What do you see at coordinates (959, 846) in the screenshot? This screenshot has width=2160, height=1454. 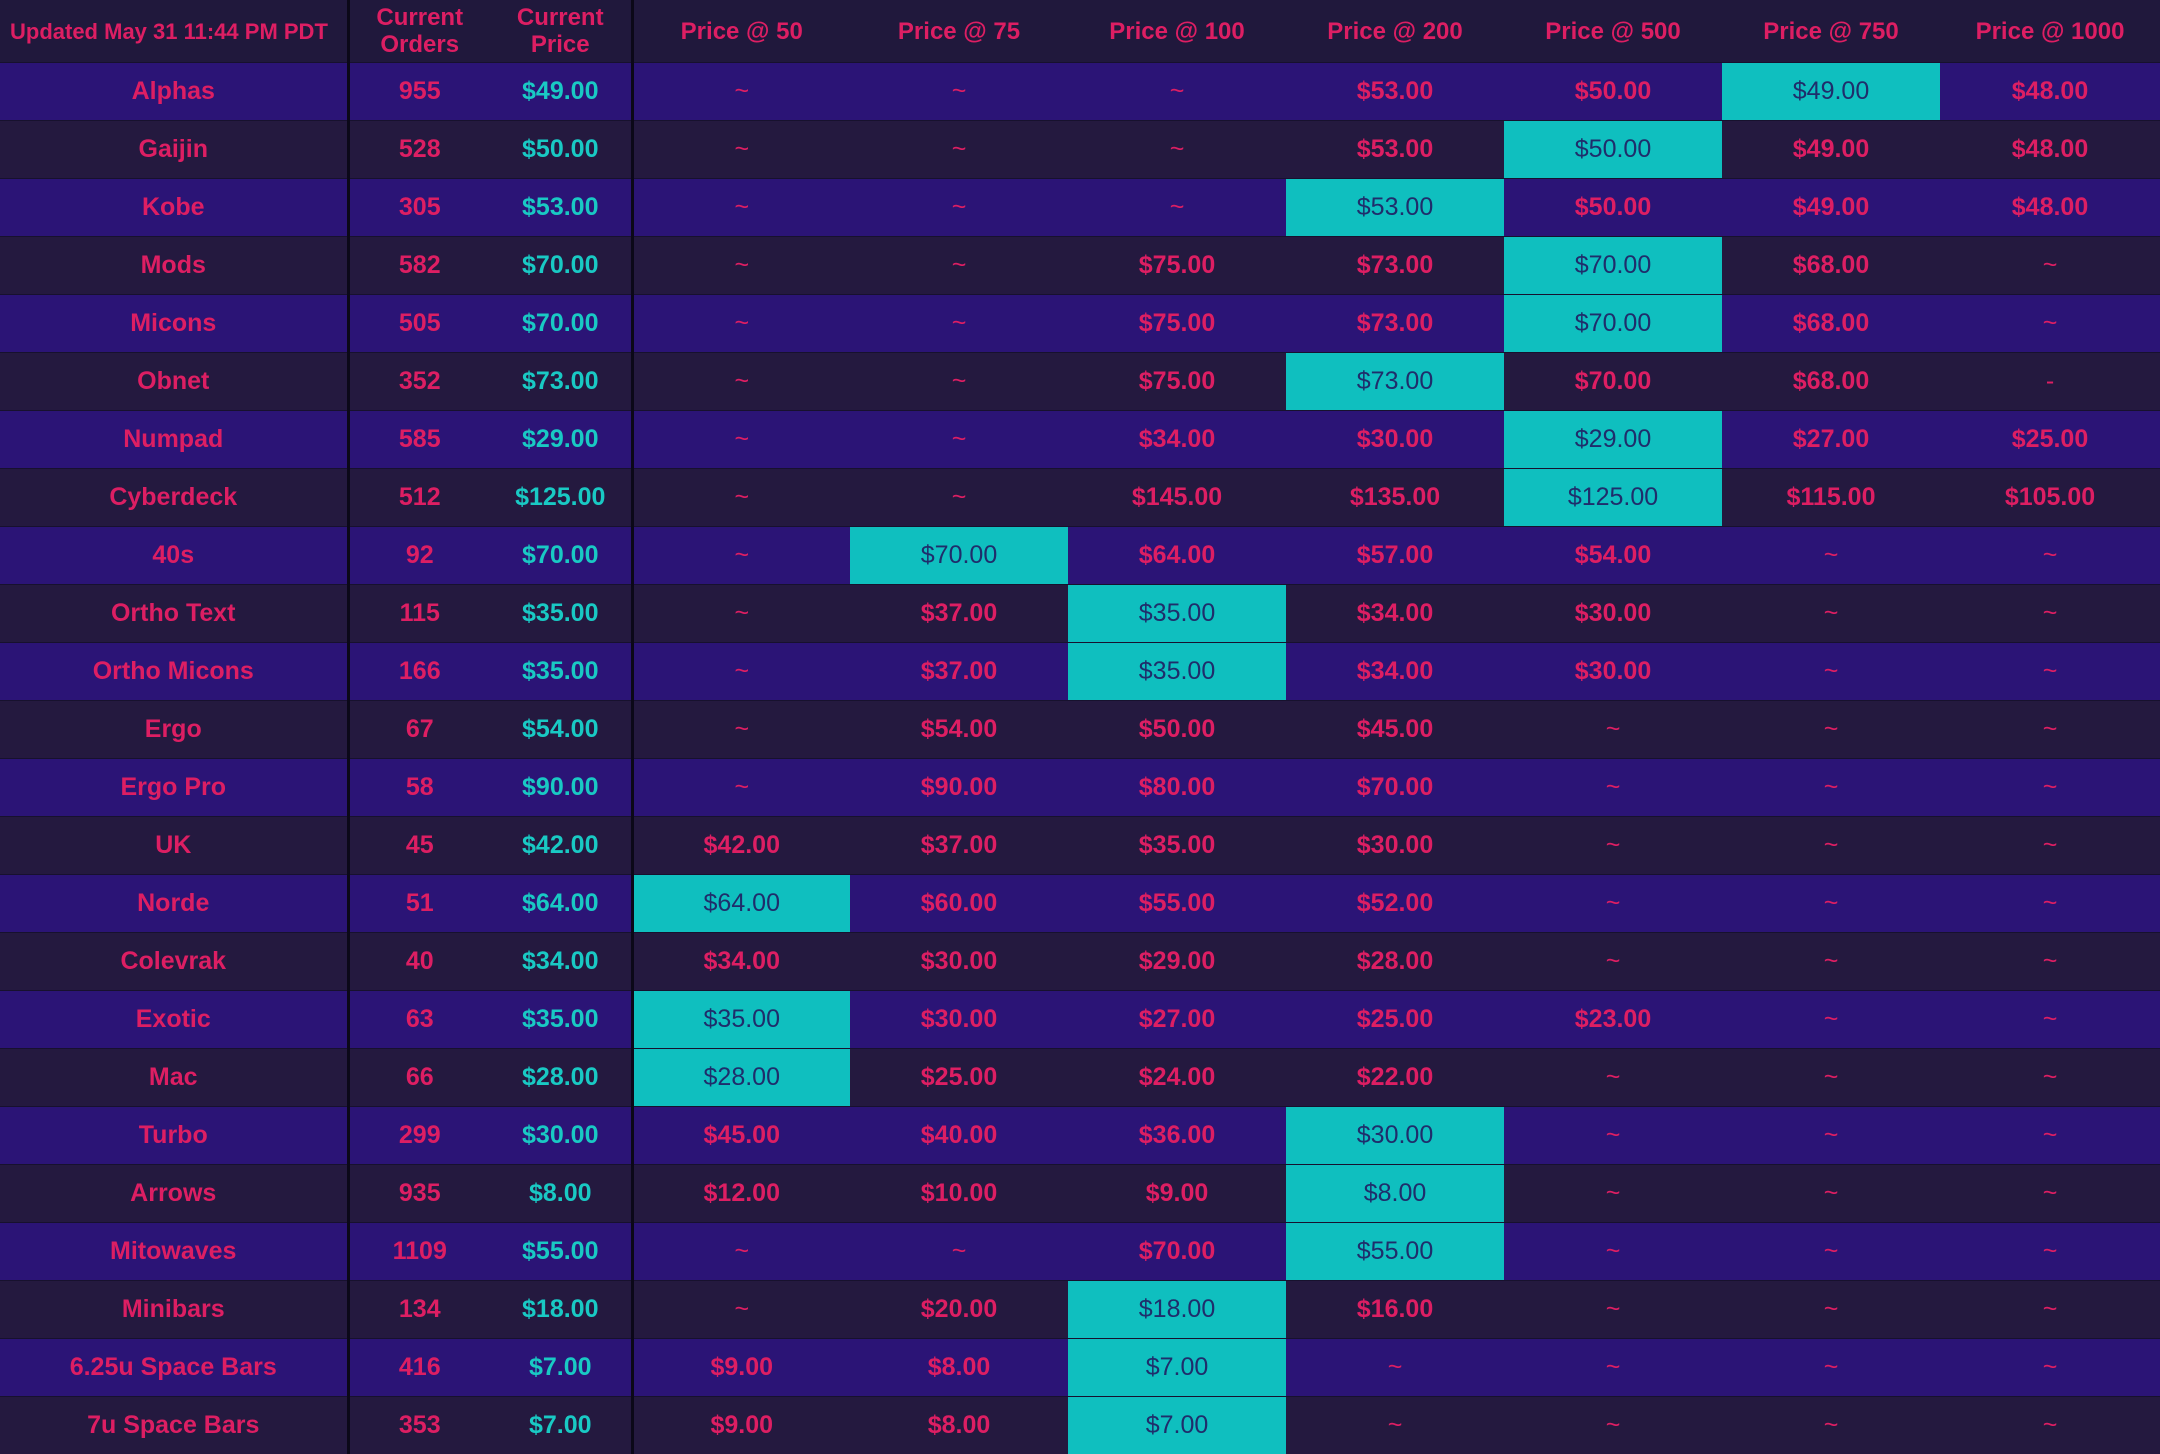 I see `tier-price-cell: $37.00` at bounding box center [959, 846].